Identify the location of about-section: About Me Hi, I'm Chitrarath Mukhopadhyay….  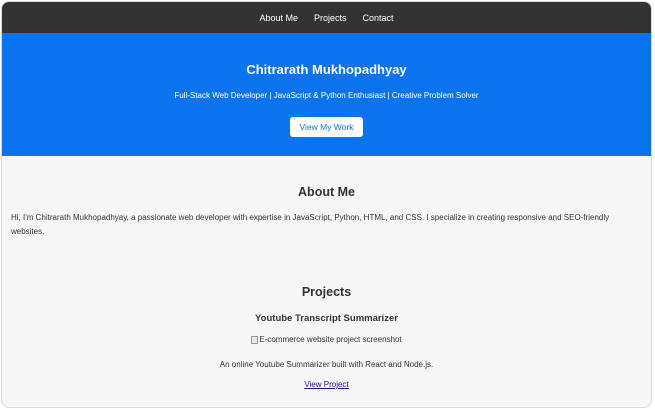
(326, 212).